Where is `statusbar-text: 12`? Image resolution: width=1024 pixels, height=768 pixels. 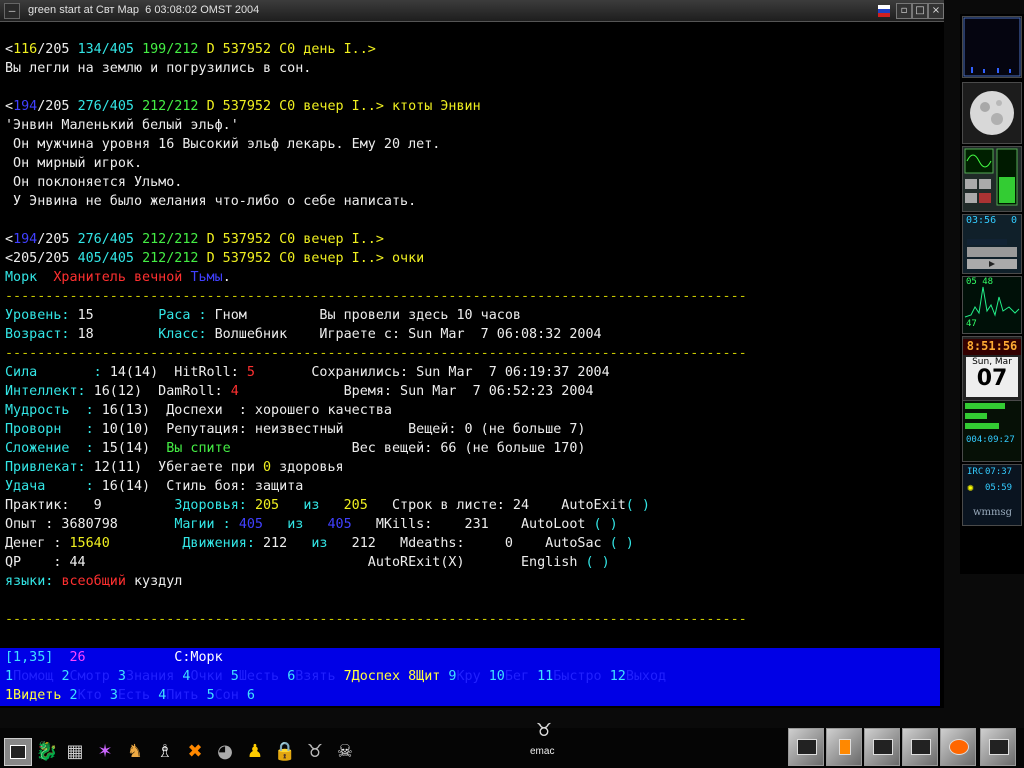 statusbar-text: 12 is located at coordinates (617, 676).